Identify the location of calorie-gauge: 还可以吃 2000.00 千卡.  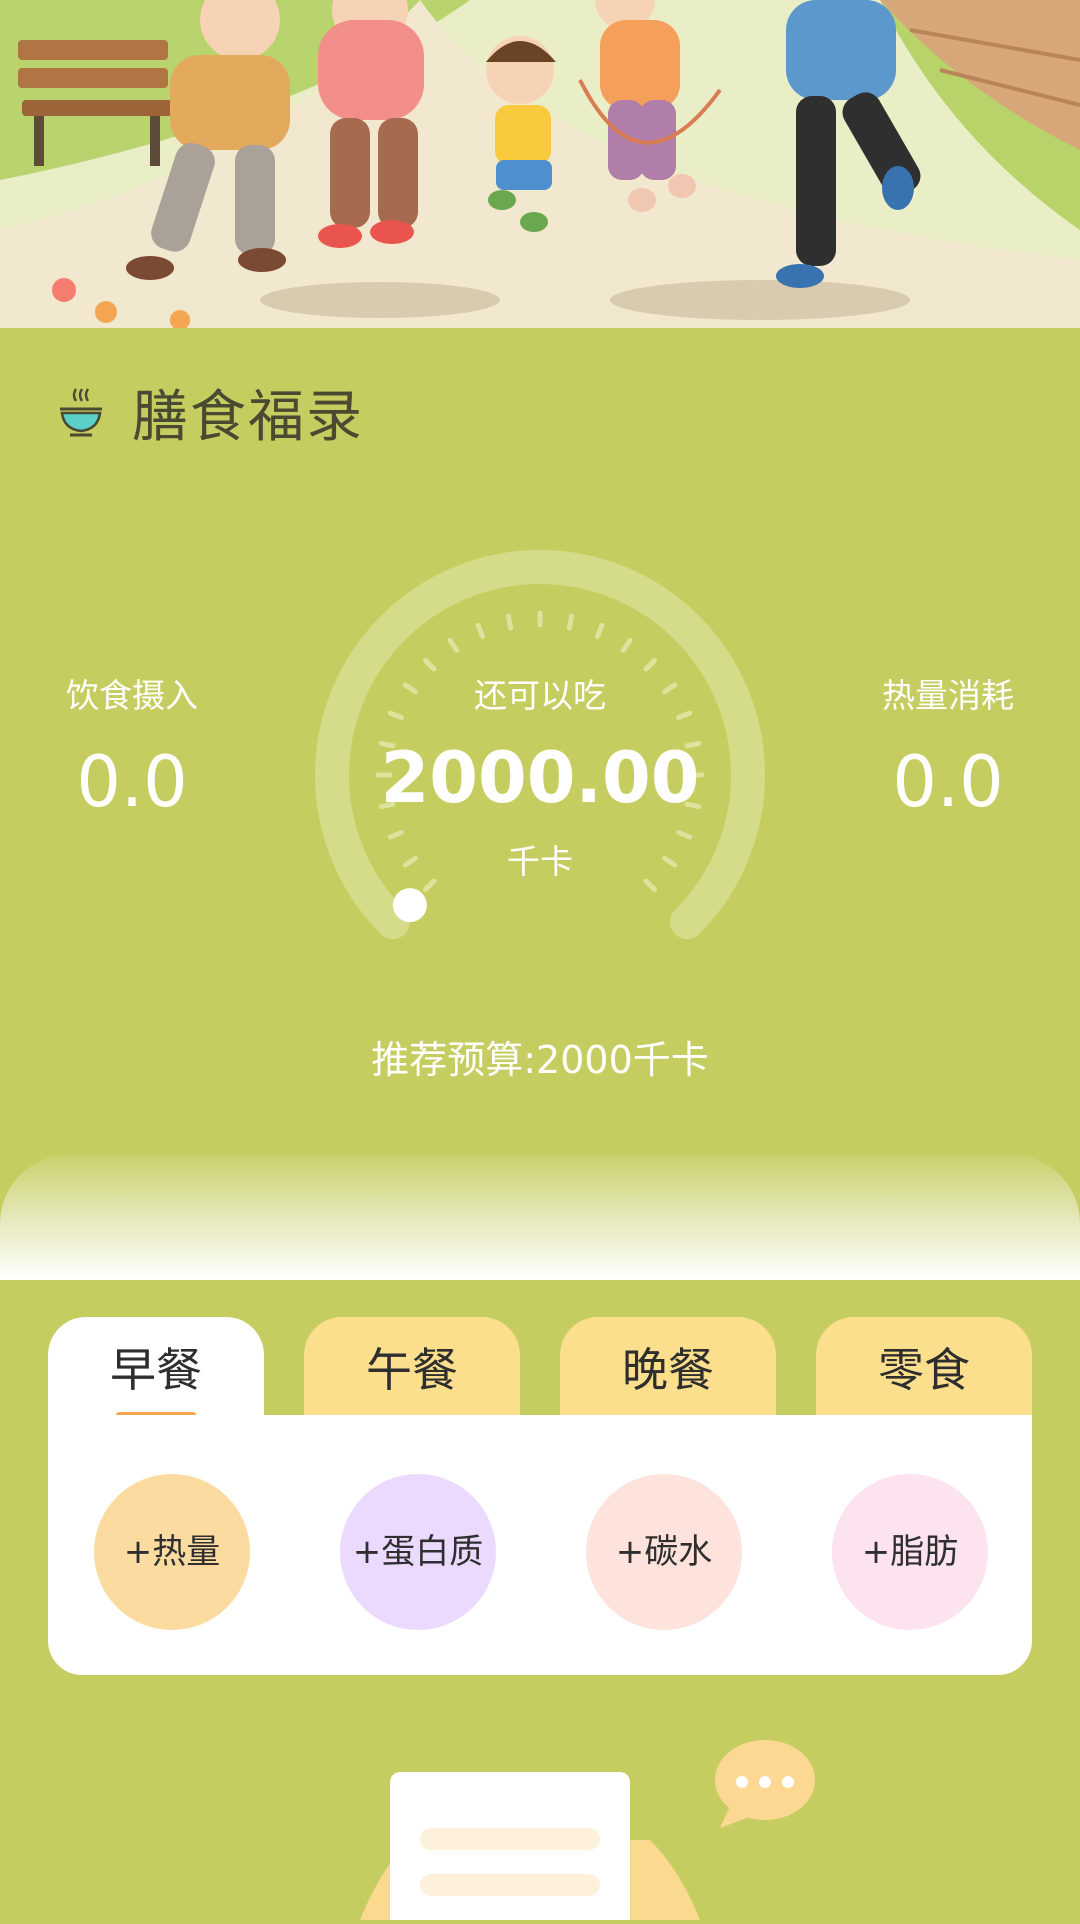
(540, 760).